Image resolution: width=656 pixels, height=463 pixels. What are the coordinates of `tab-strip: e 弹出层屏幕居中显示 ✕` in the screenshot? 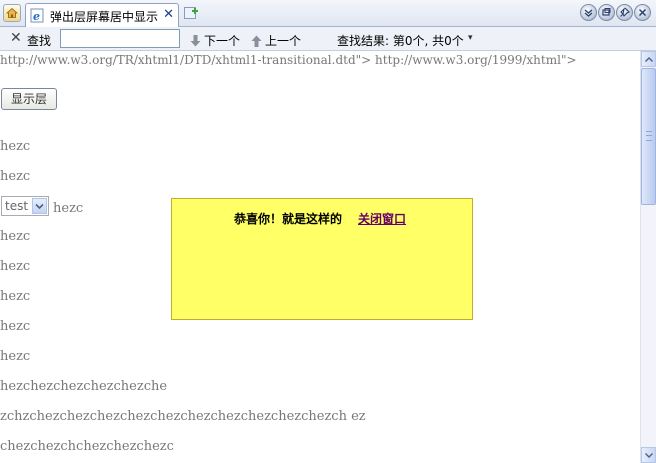 It's located at (328, 13).